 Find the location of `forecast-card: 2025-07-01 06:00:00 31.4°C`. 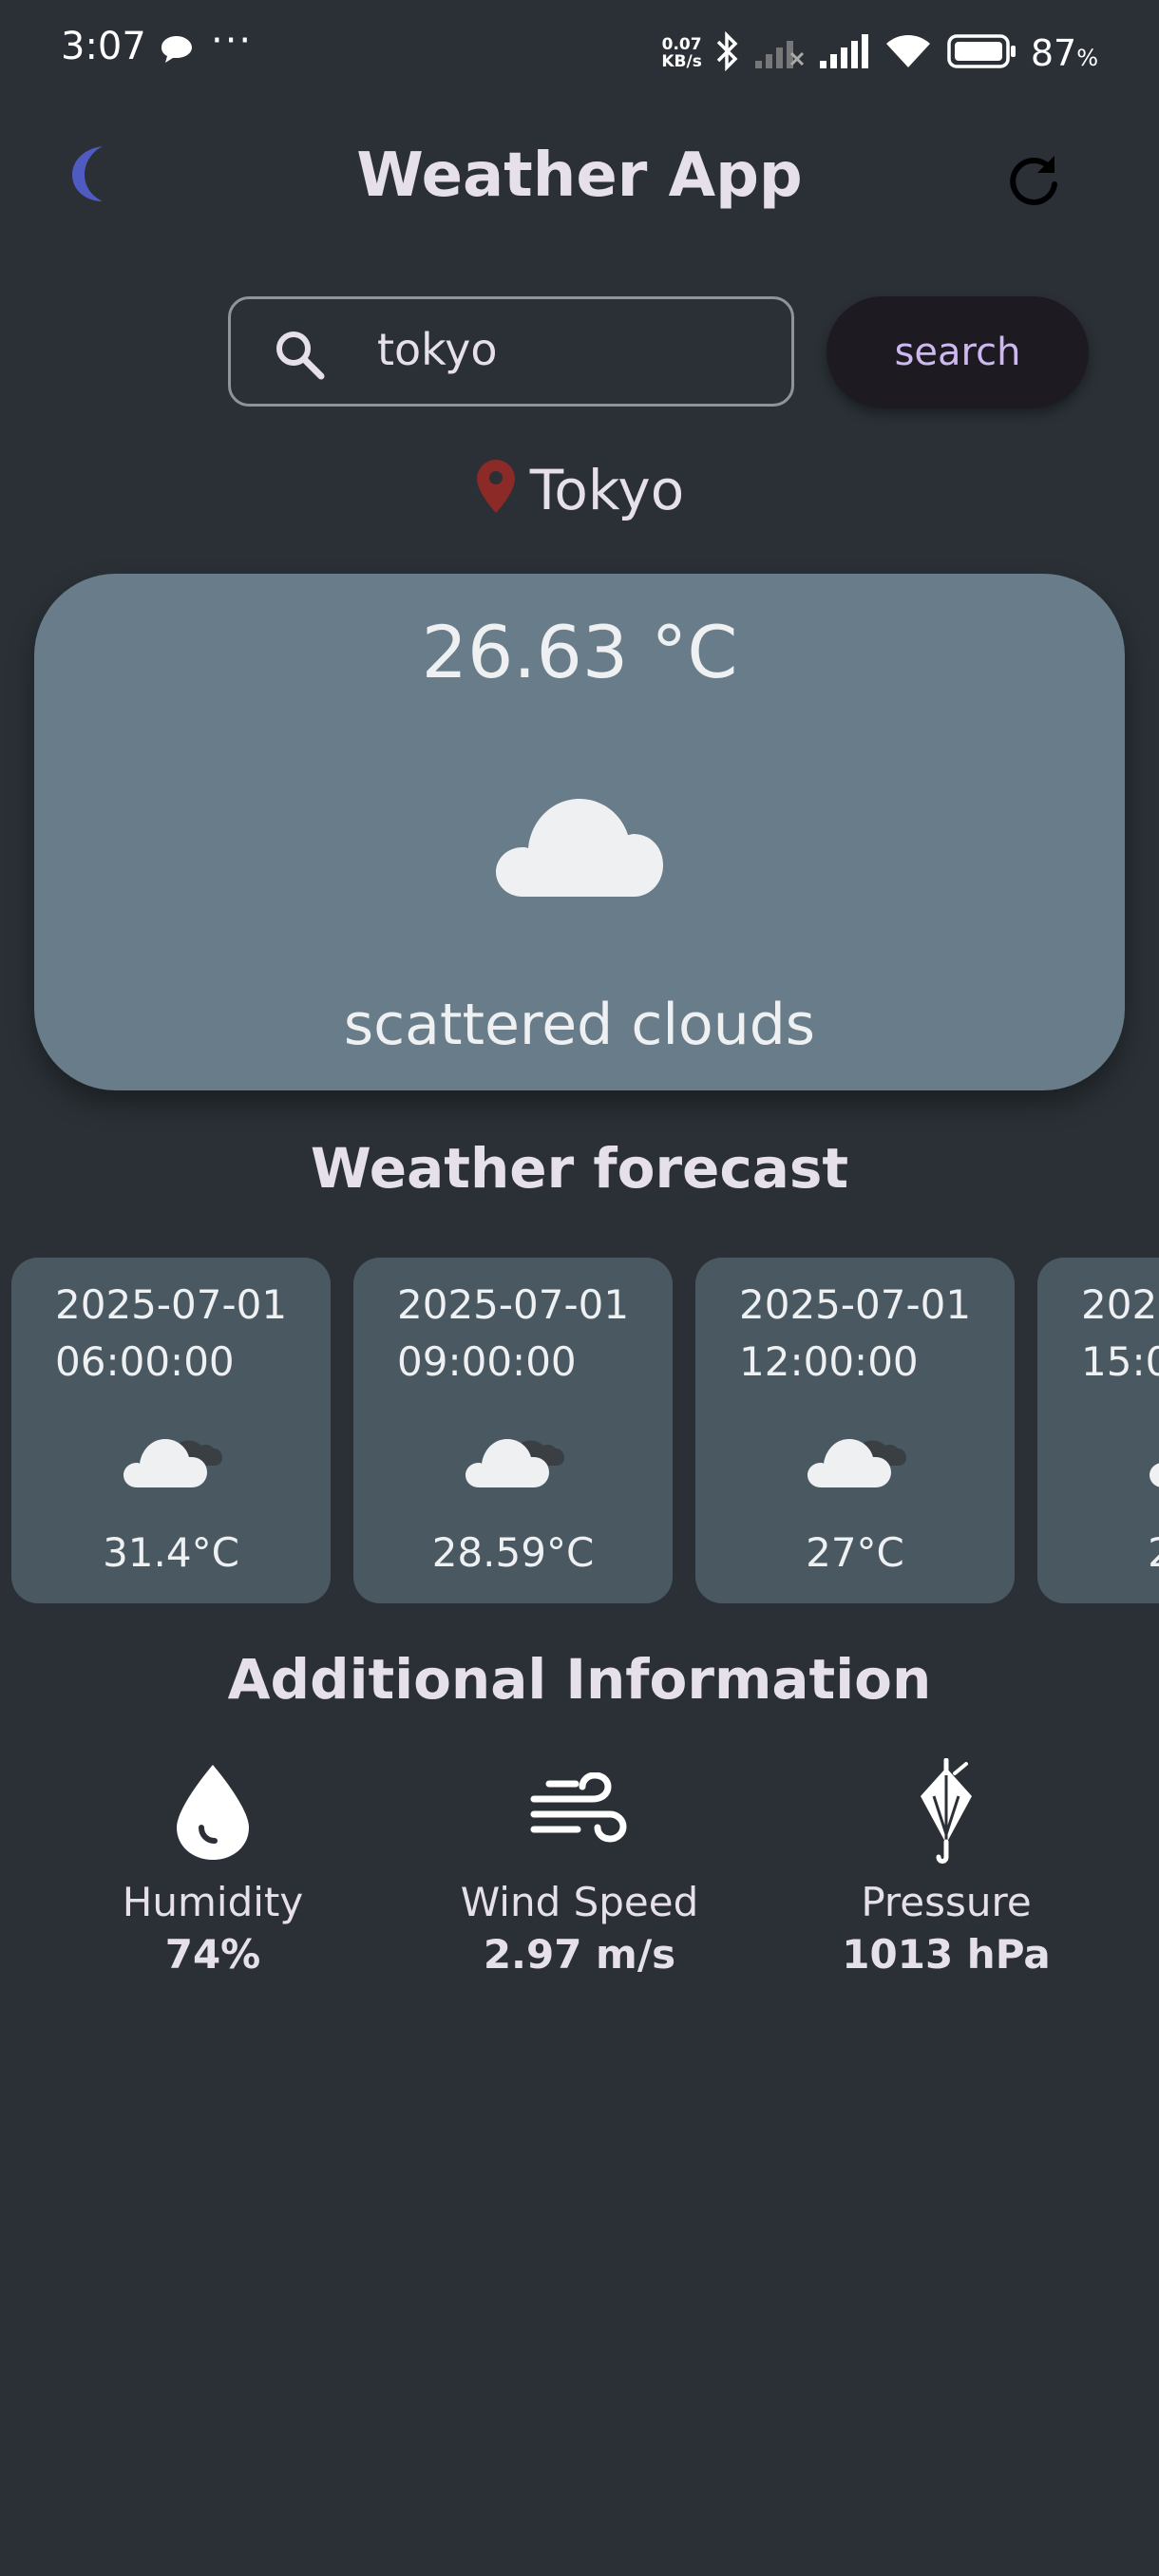

forecast-card: 2025-07-01 06:00:00 31.4°C is located at coordinates (171, 1430).